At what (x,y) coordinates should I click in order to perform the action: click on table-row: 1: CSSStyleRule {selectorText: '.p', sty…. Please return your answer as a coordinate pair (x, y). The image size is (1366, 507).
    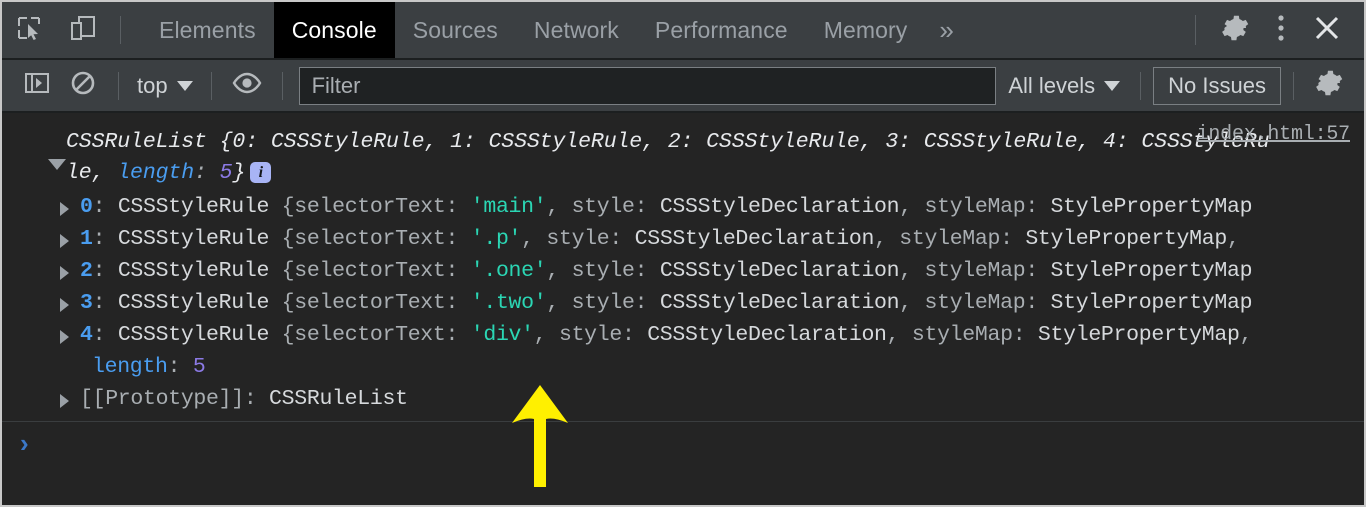
    Looking at the image, I should click on (683, 239).